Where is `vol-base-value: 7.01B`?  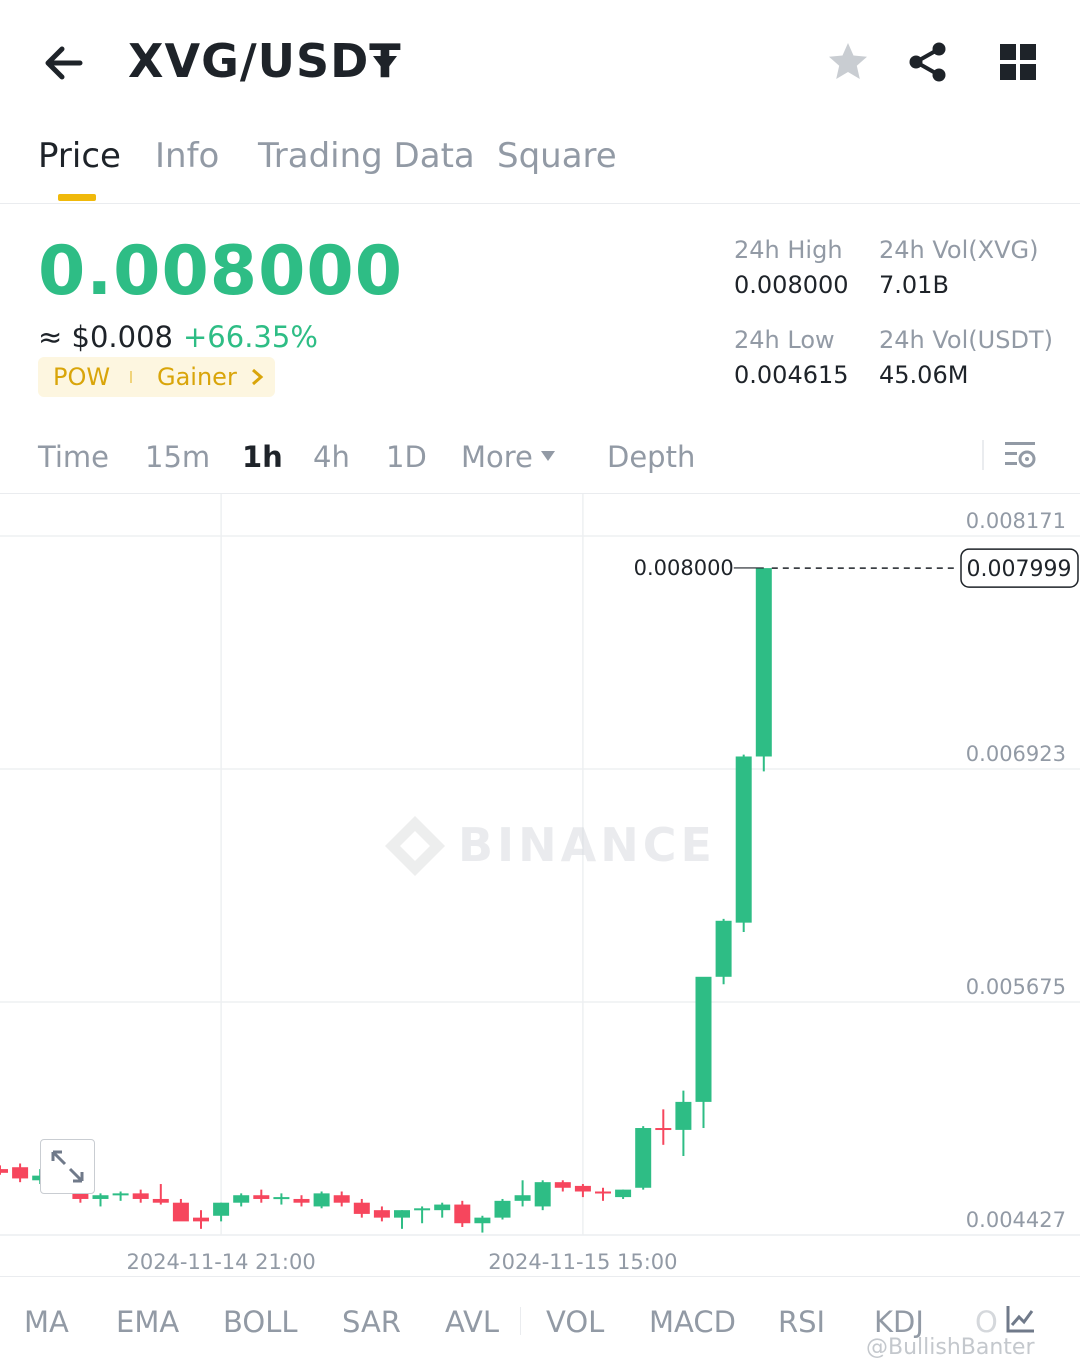
vol-base-value: 7.01B is located at coordinates (914, 285).